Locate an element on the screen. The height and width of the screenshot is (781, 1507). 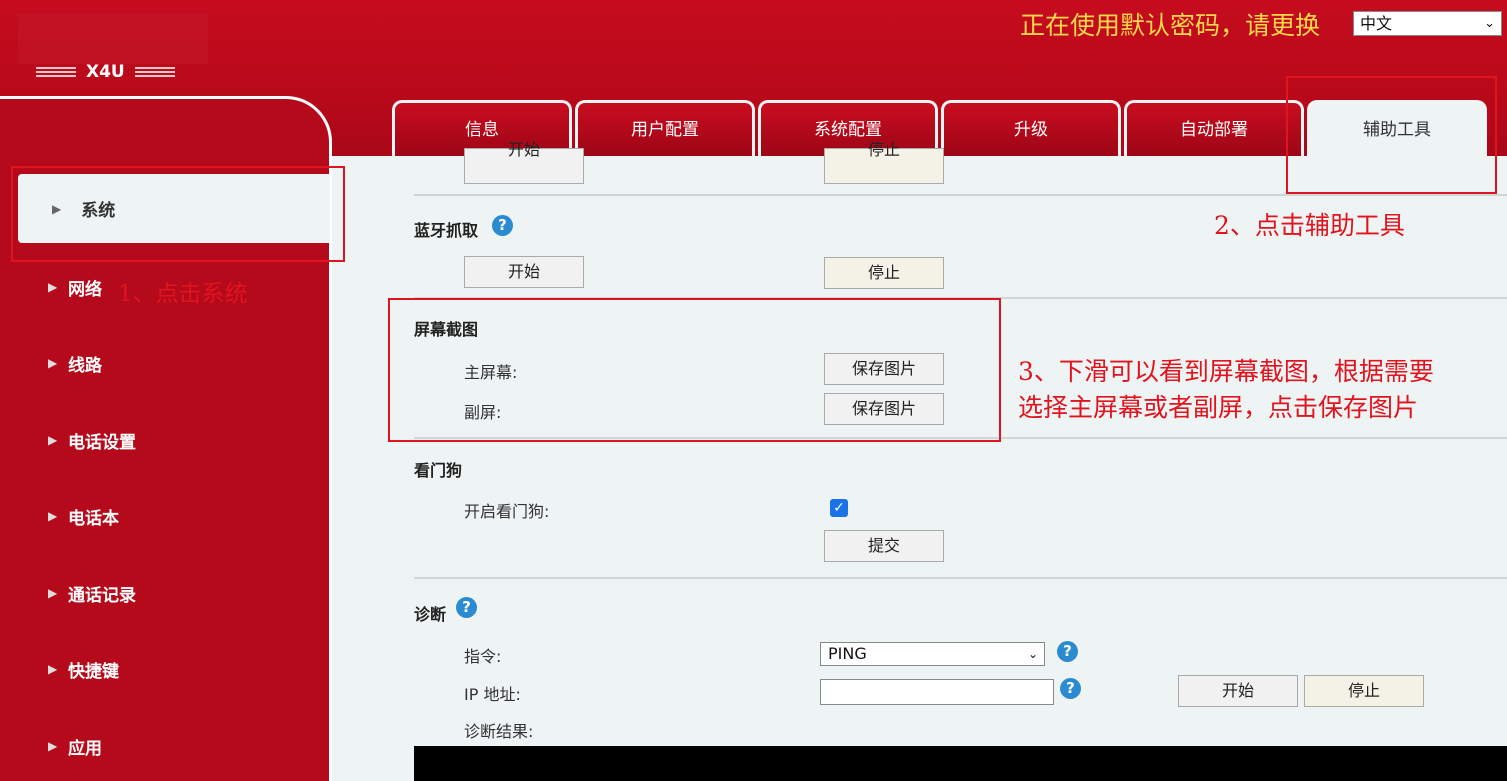
language-select: 中文 ⌄ is located at coordinates (1427, 23).